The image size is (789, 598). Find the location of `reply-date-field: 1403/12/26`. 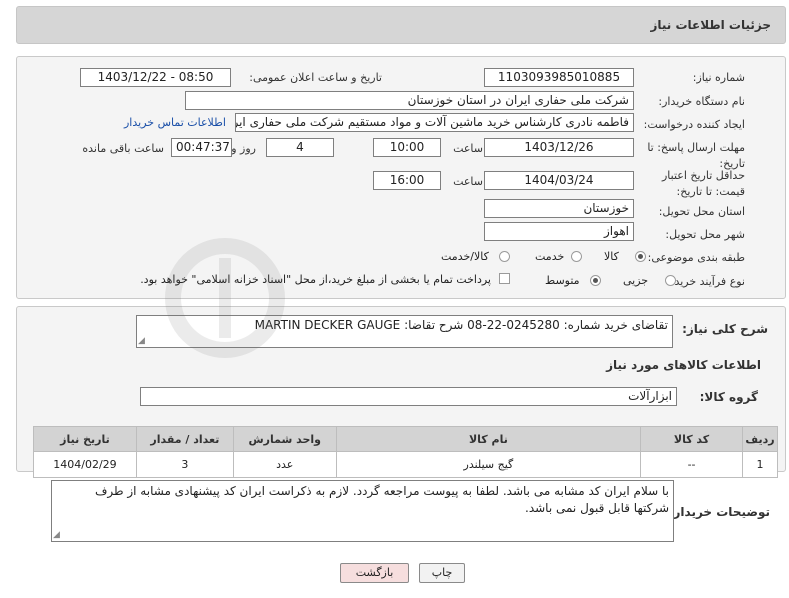

reply-date-field: 1403/12/26 is located at coordinates (559, 147).